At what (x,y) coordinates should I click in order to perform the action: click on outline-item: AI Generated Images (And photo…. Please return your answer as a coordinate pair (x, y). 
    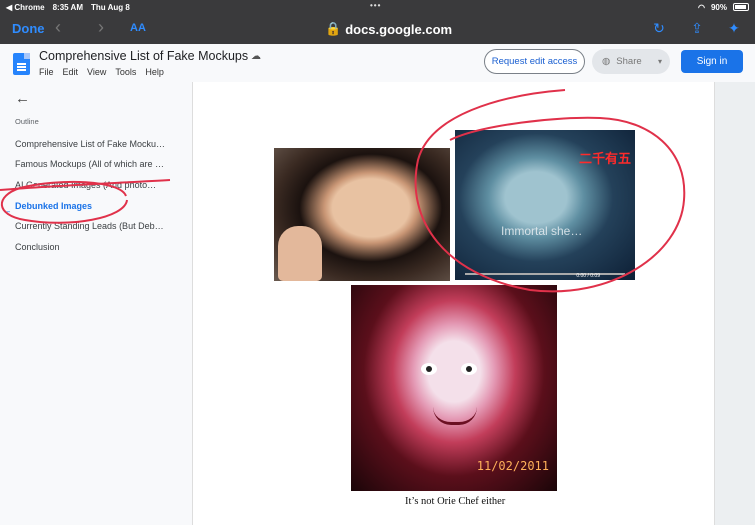
    Looking at the image, I should click on (95, 185).